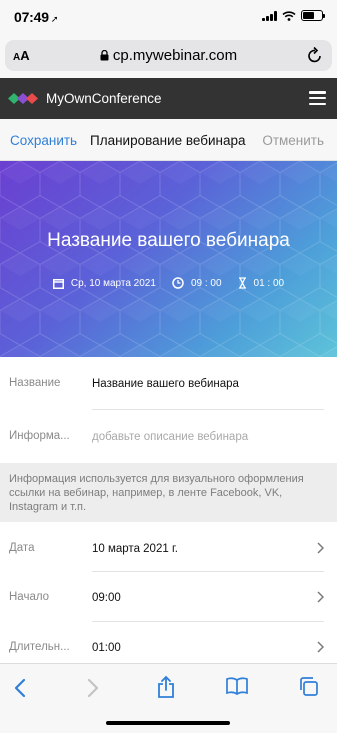  Describe the element at coordinates (93, 688) in the screenshot. I see `forward-arrow-icon` at that location.